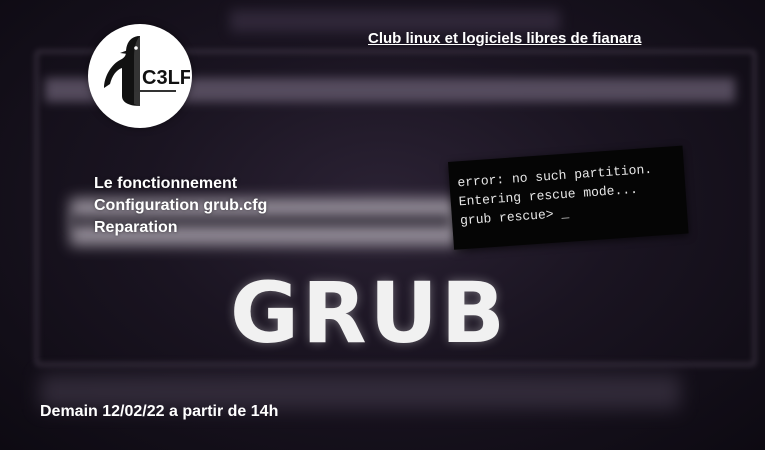  Describe the element at coordinates (395, 21) in the screenshot. I see `blurred-menu-bar` at that location.